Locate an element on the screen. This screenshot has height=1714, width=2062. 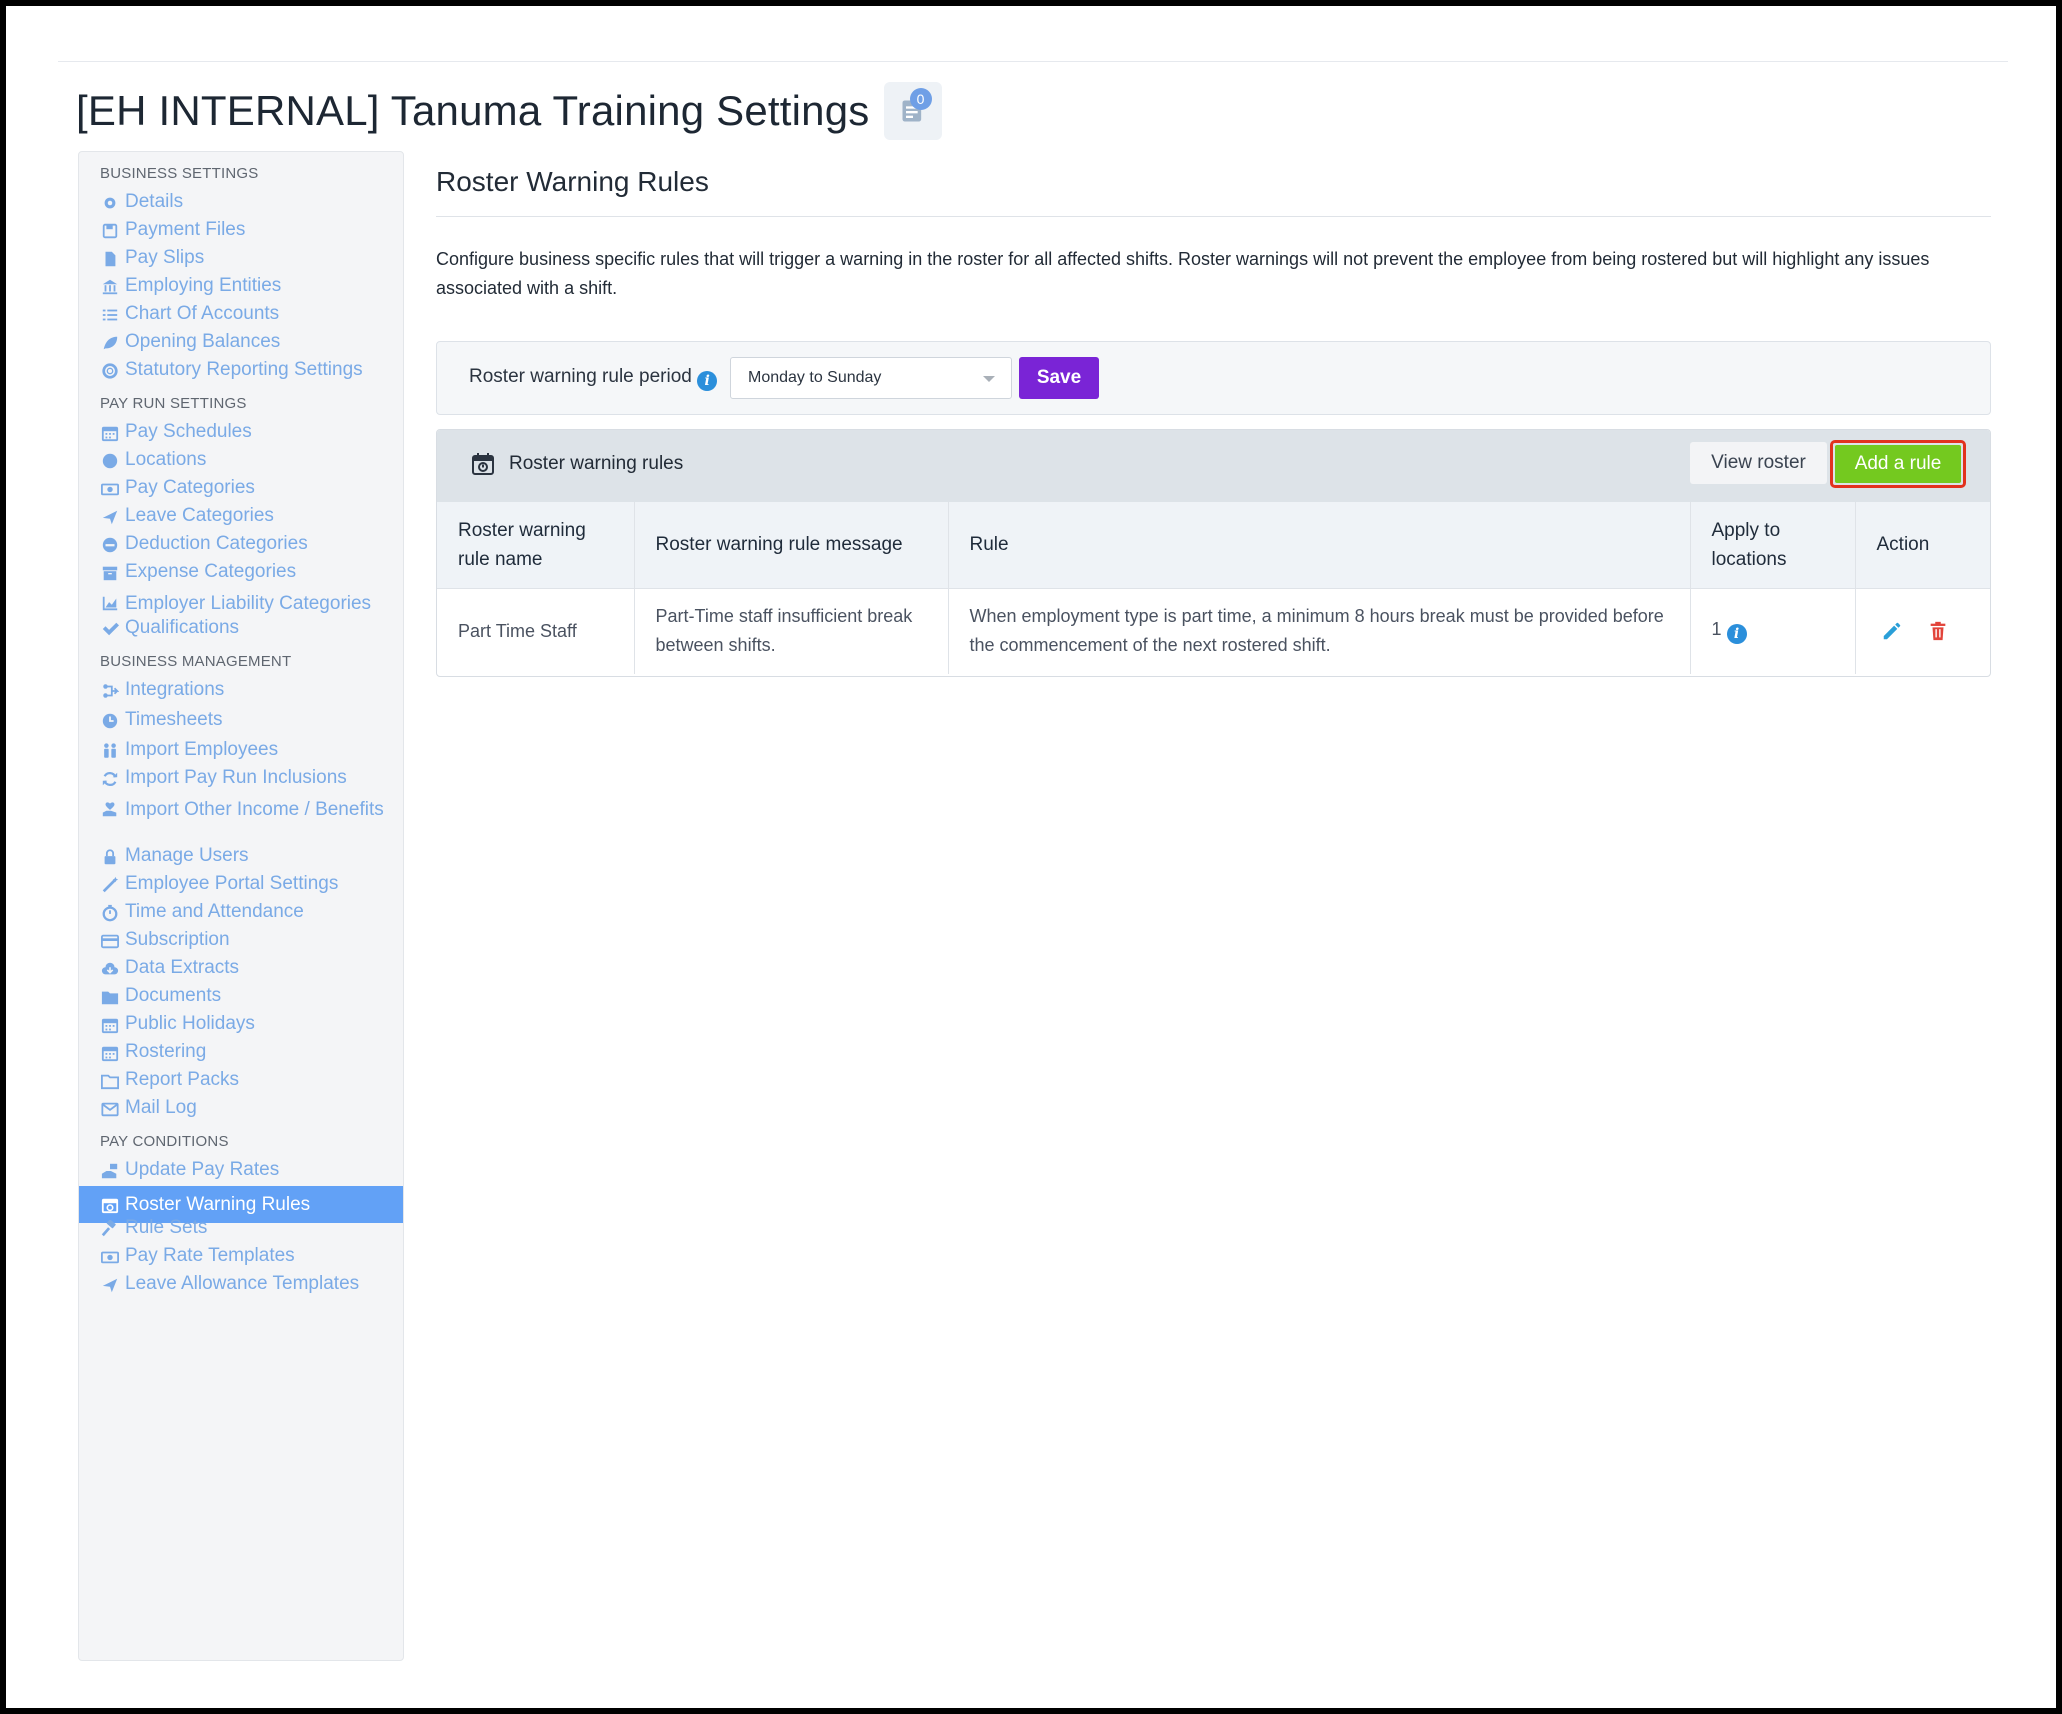
sidebar-section-heading: BUSINESS MANAGEMENT is located at coordinates (196, 661).